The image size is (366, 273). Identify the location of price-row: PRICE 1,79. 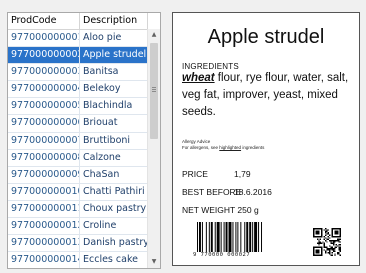
(216, 174).